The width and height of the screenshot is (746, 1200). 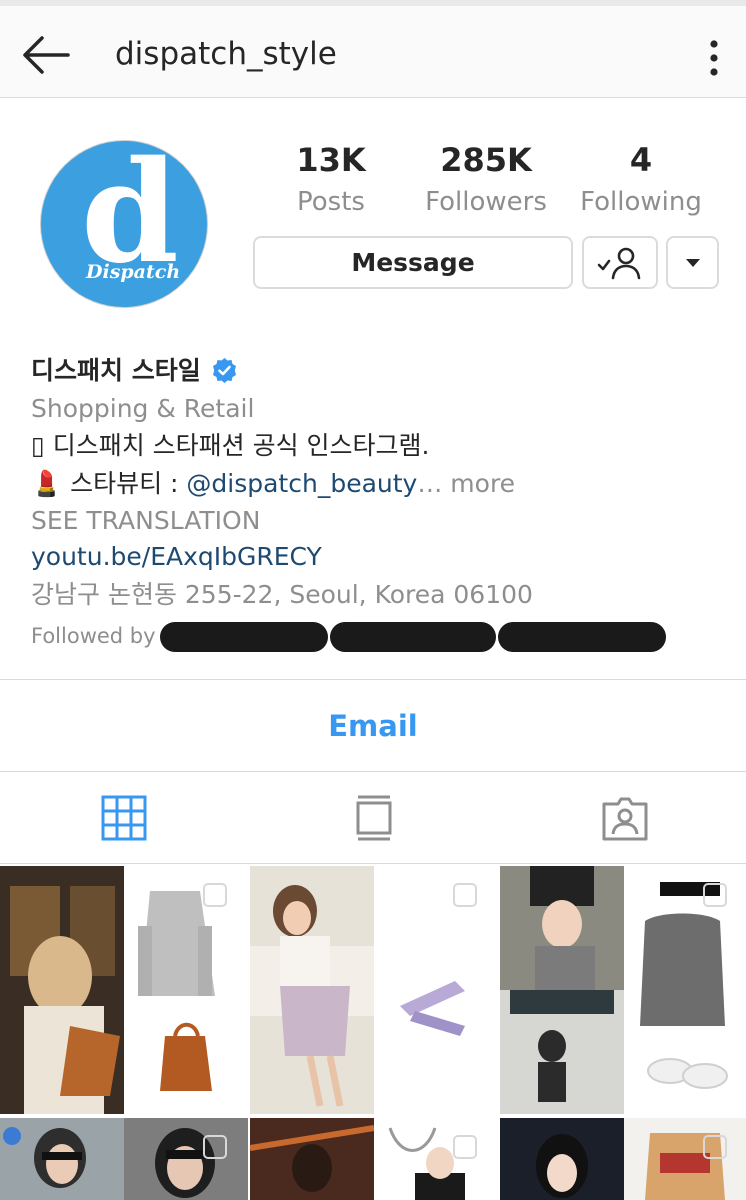 What do you see at coordinates (301, 483) in the screenshot?
I see `mention-link: @dispatch_beauty` at bounding box center [301, 483].